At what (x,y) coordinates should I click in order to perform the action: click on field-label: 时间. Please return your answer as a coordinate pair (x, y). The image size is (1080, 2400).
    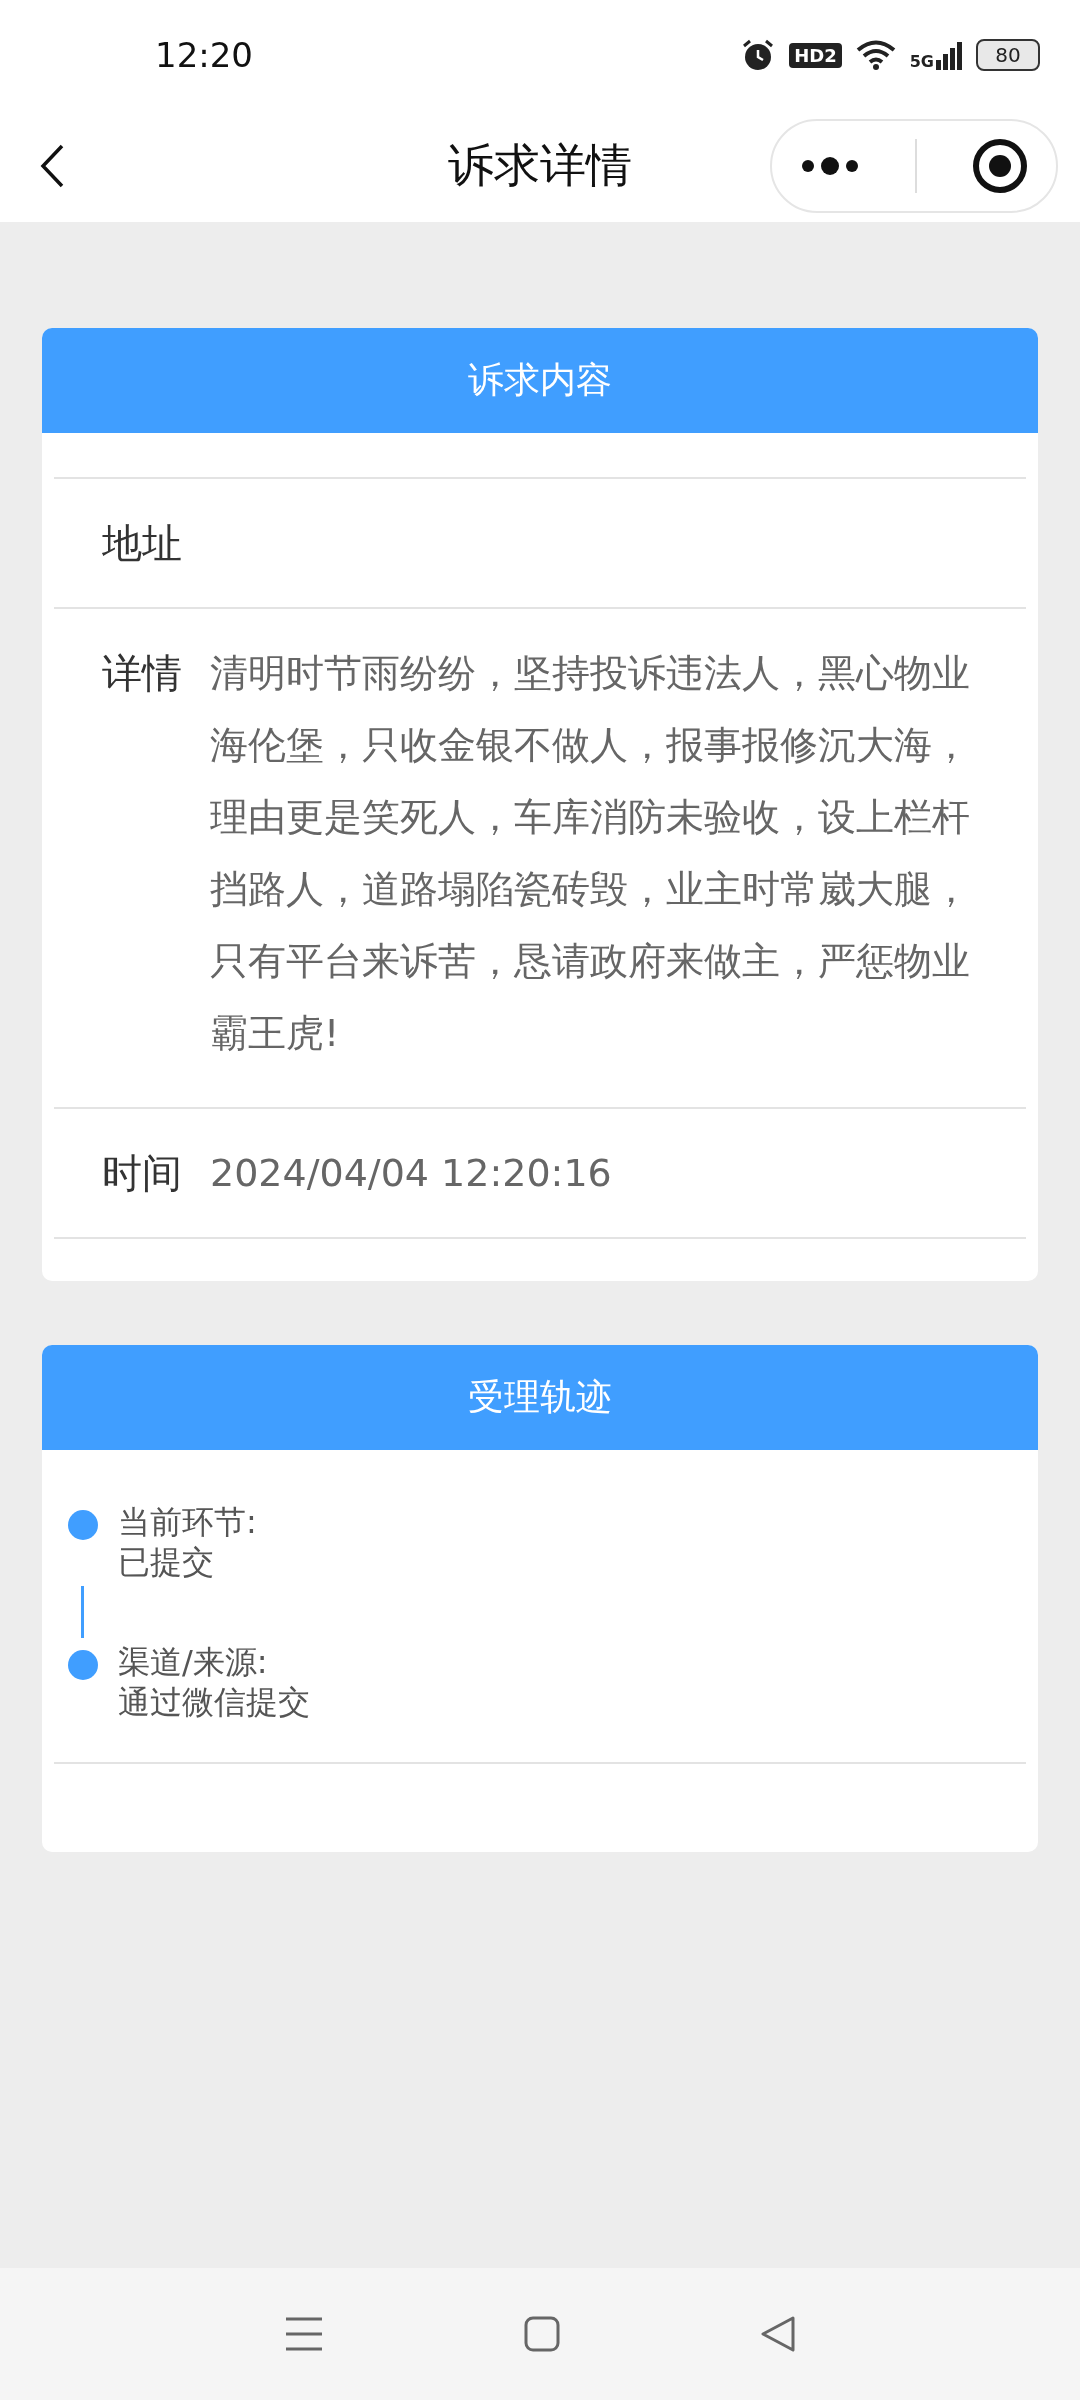
    Looking at the image, I should click on (142, 1173).